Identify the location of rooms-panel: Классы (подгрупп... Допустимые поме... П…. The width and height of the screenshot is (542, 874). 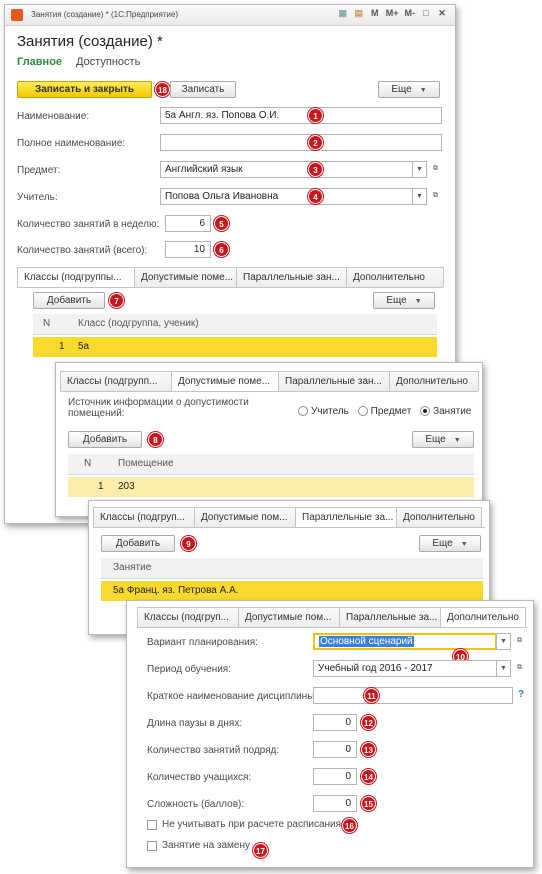
(269, 439).